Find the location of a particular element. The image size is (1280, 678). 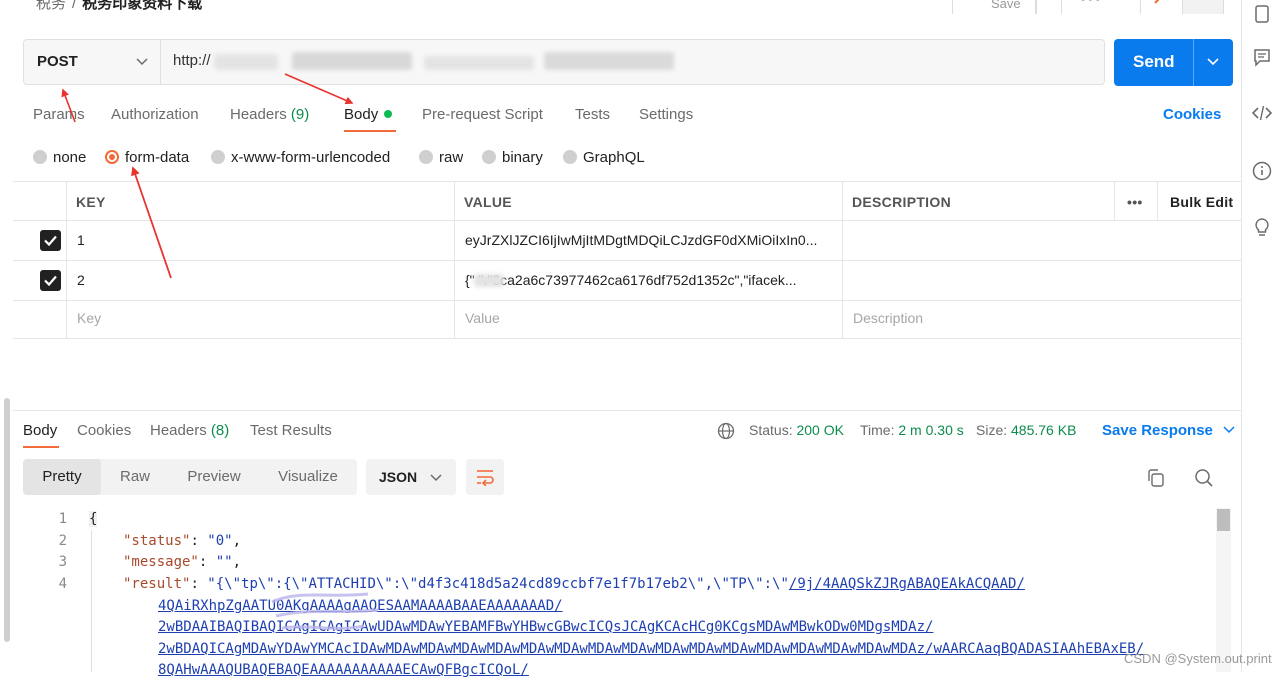

annotation-arrows is located at coordinates (207, 176).